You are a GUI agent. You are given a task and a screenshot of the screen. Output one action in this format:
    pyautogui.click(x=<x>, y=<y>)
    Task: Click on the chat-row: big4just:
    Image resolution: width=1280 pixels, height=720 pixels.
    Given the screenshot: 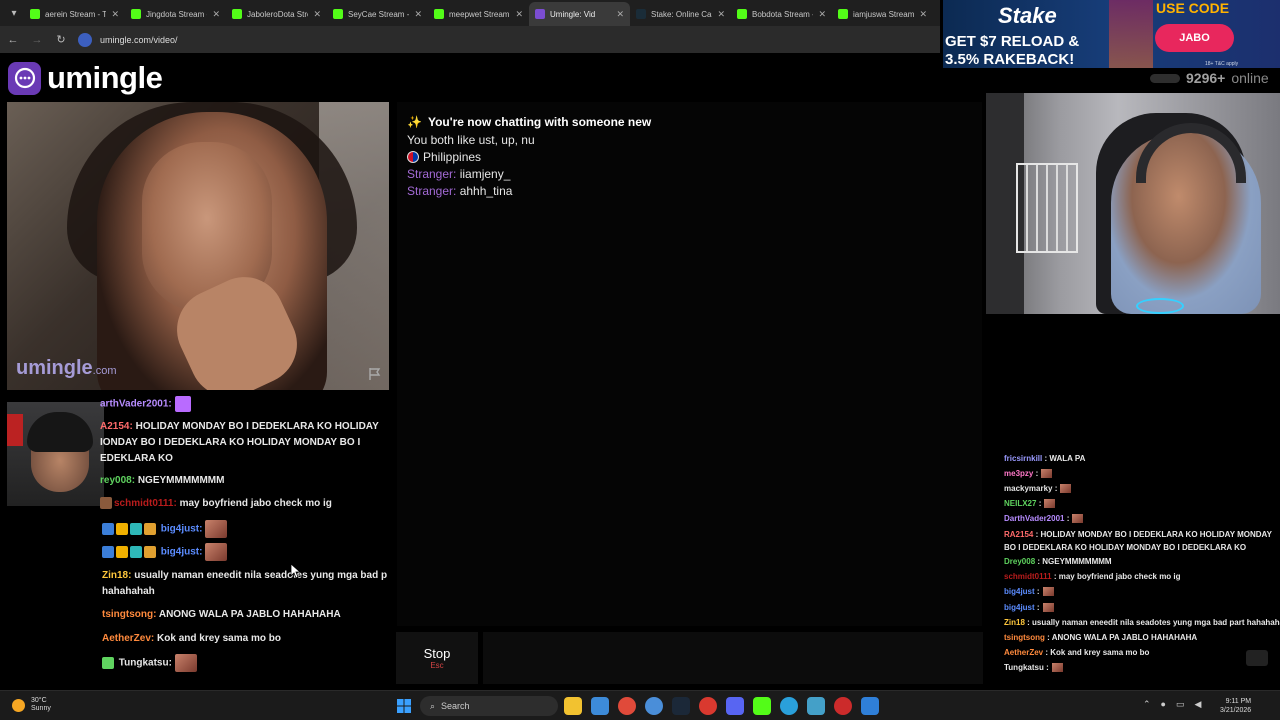 What is the action you would take?
    pyautogui.click(x=247, y=529)
    